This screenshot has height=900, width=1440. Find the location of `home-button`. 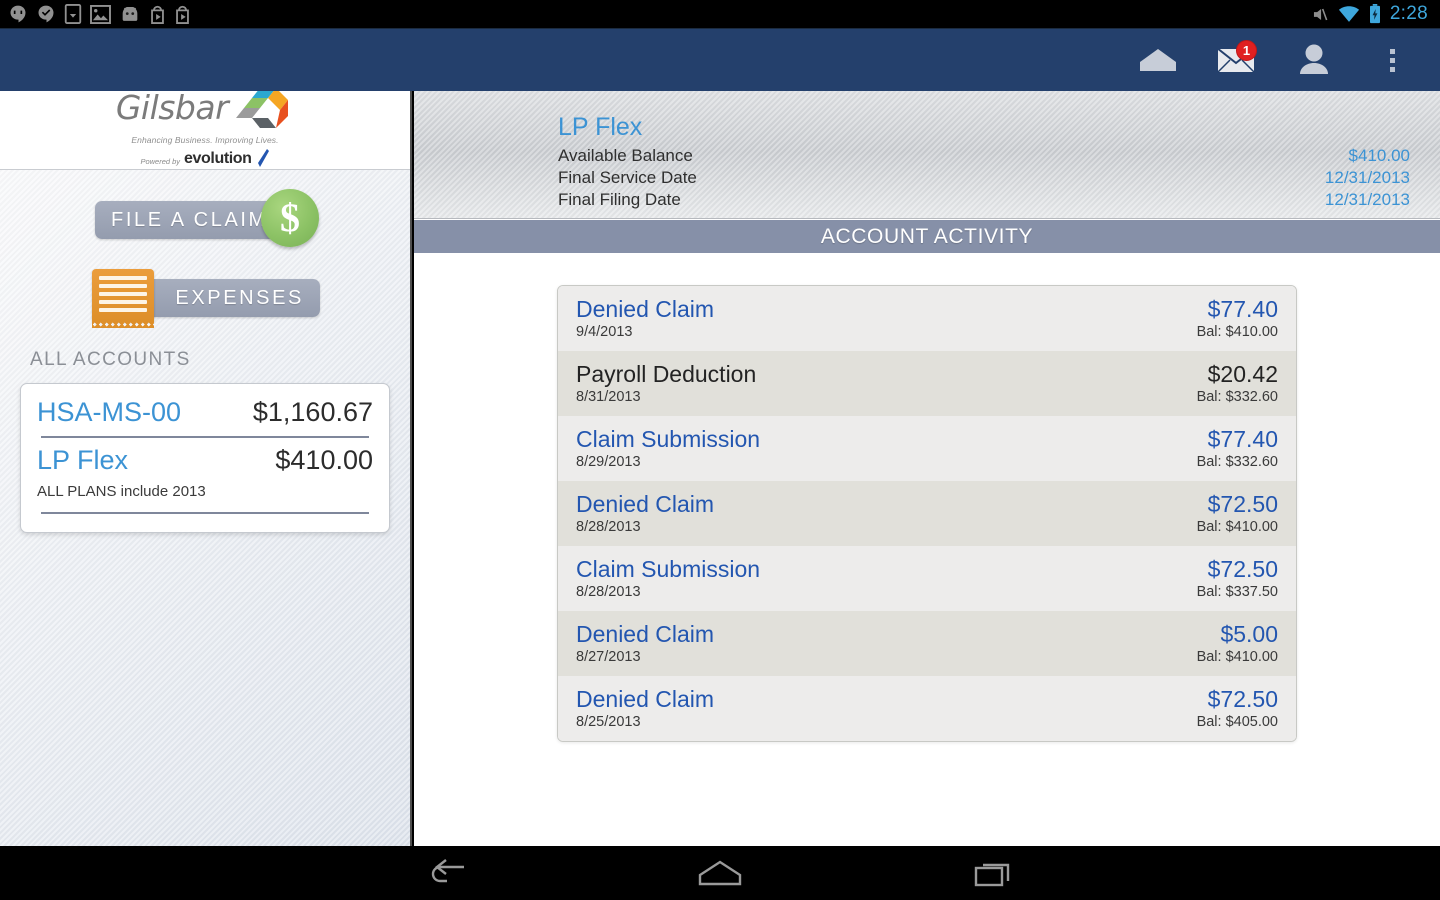

home-button is located at coordinates (1158, 60).